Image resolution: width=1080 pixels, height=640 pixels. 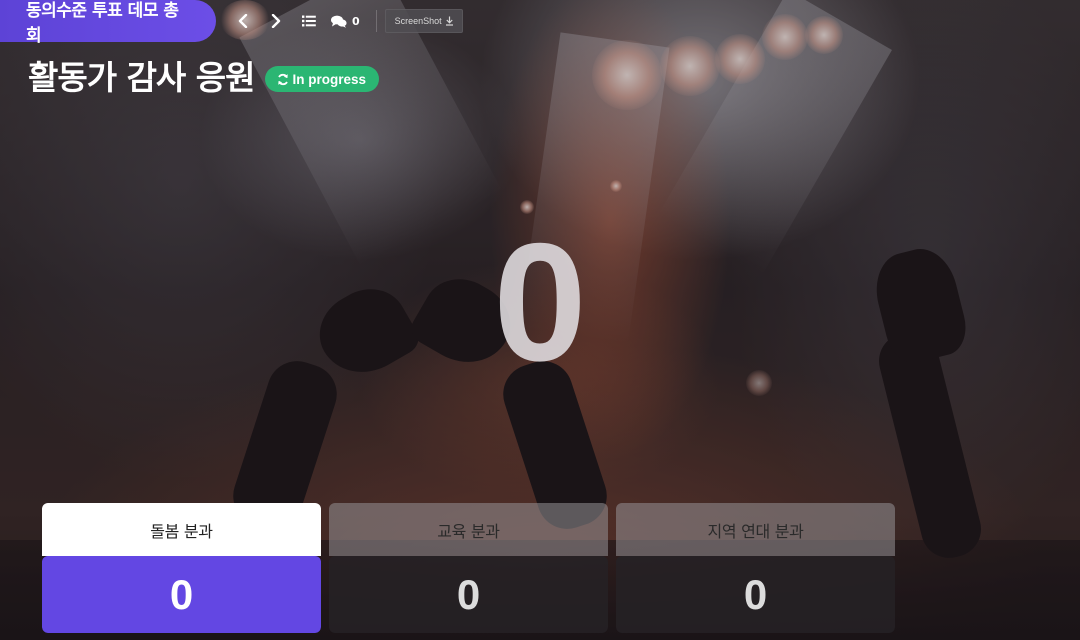 I want to click on poll-list-button, so click(x=308, y=21).